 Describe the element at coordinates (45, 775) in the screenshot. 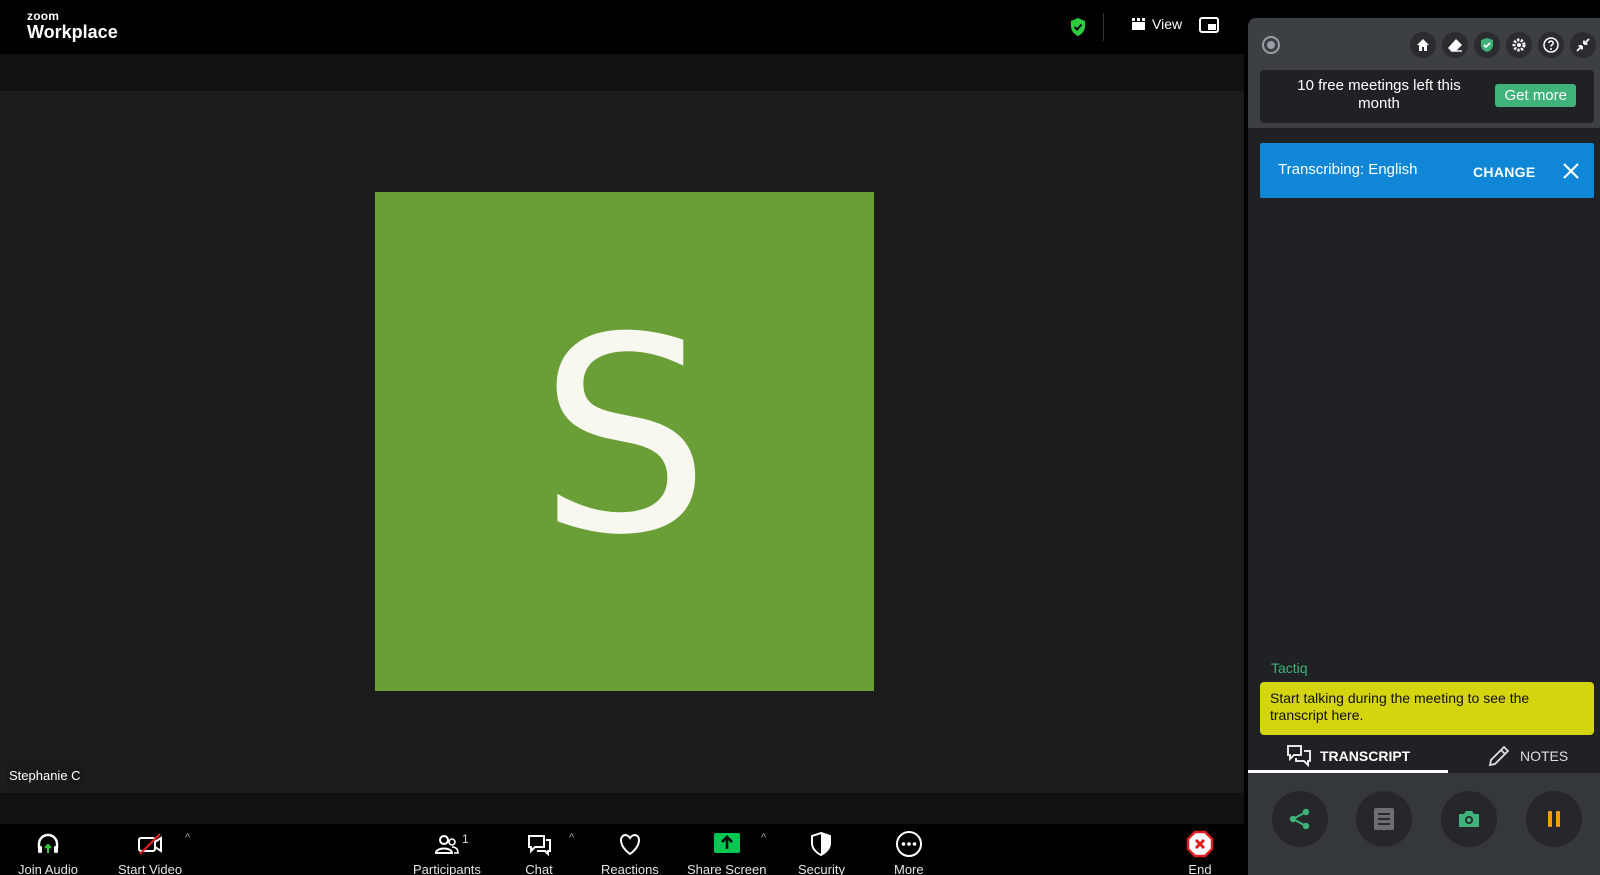

I see `participant-name-tag: Stephanie C` at that location.